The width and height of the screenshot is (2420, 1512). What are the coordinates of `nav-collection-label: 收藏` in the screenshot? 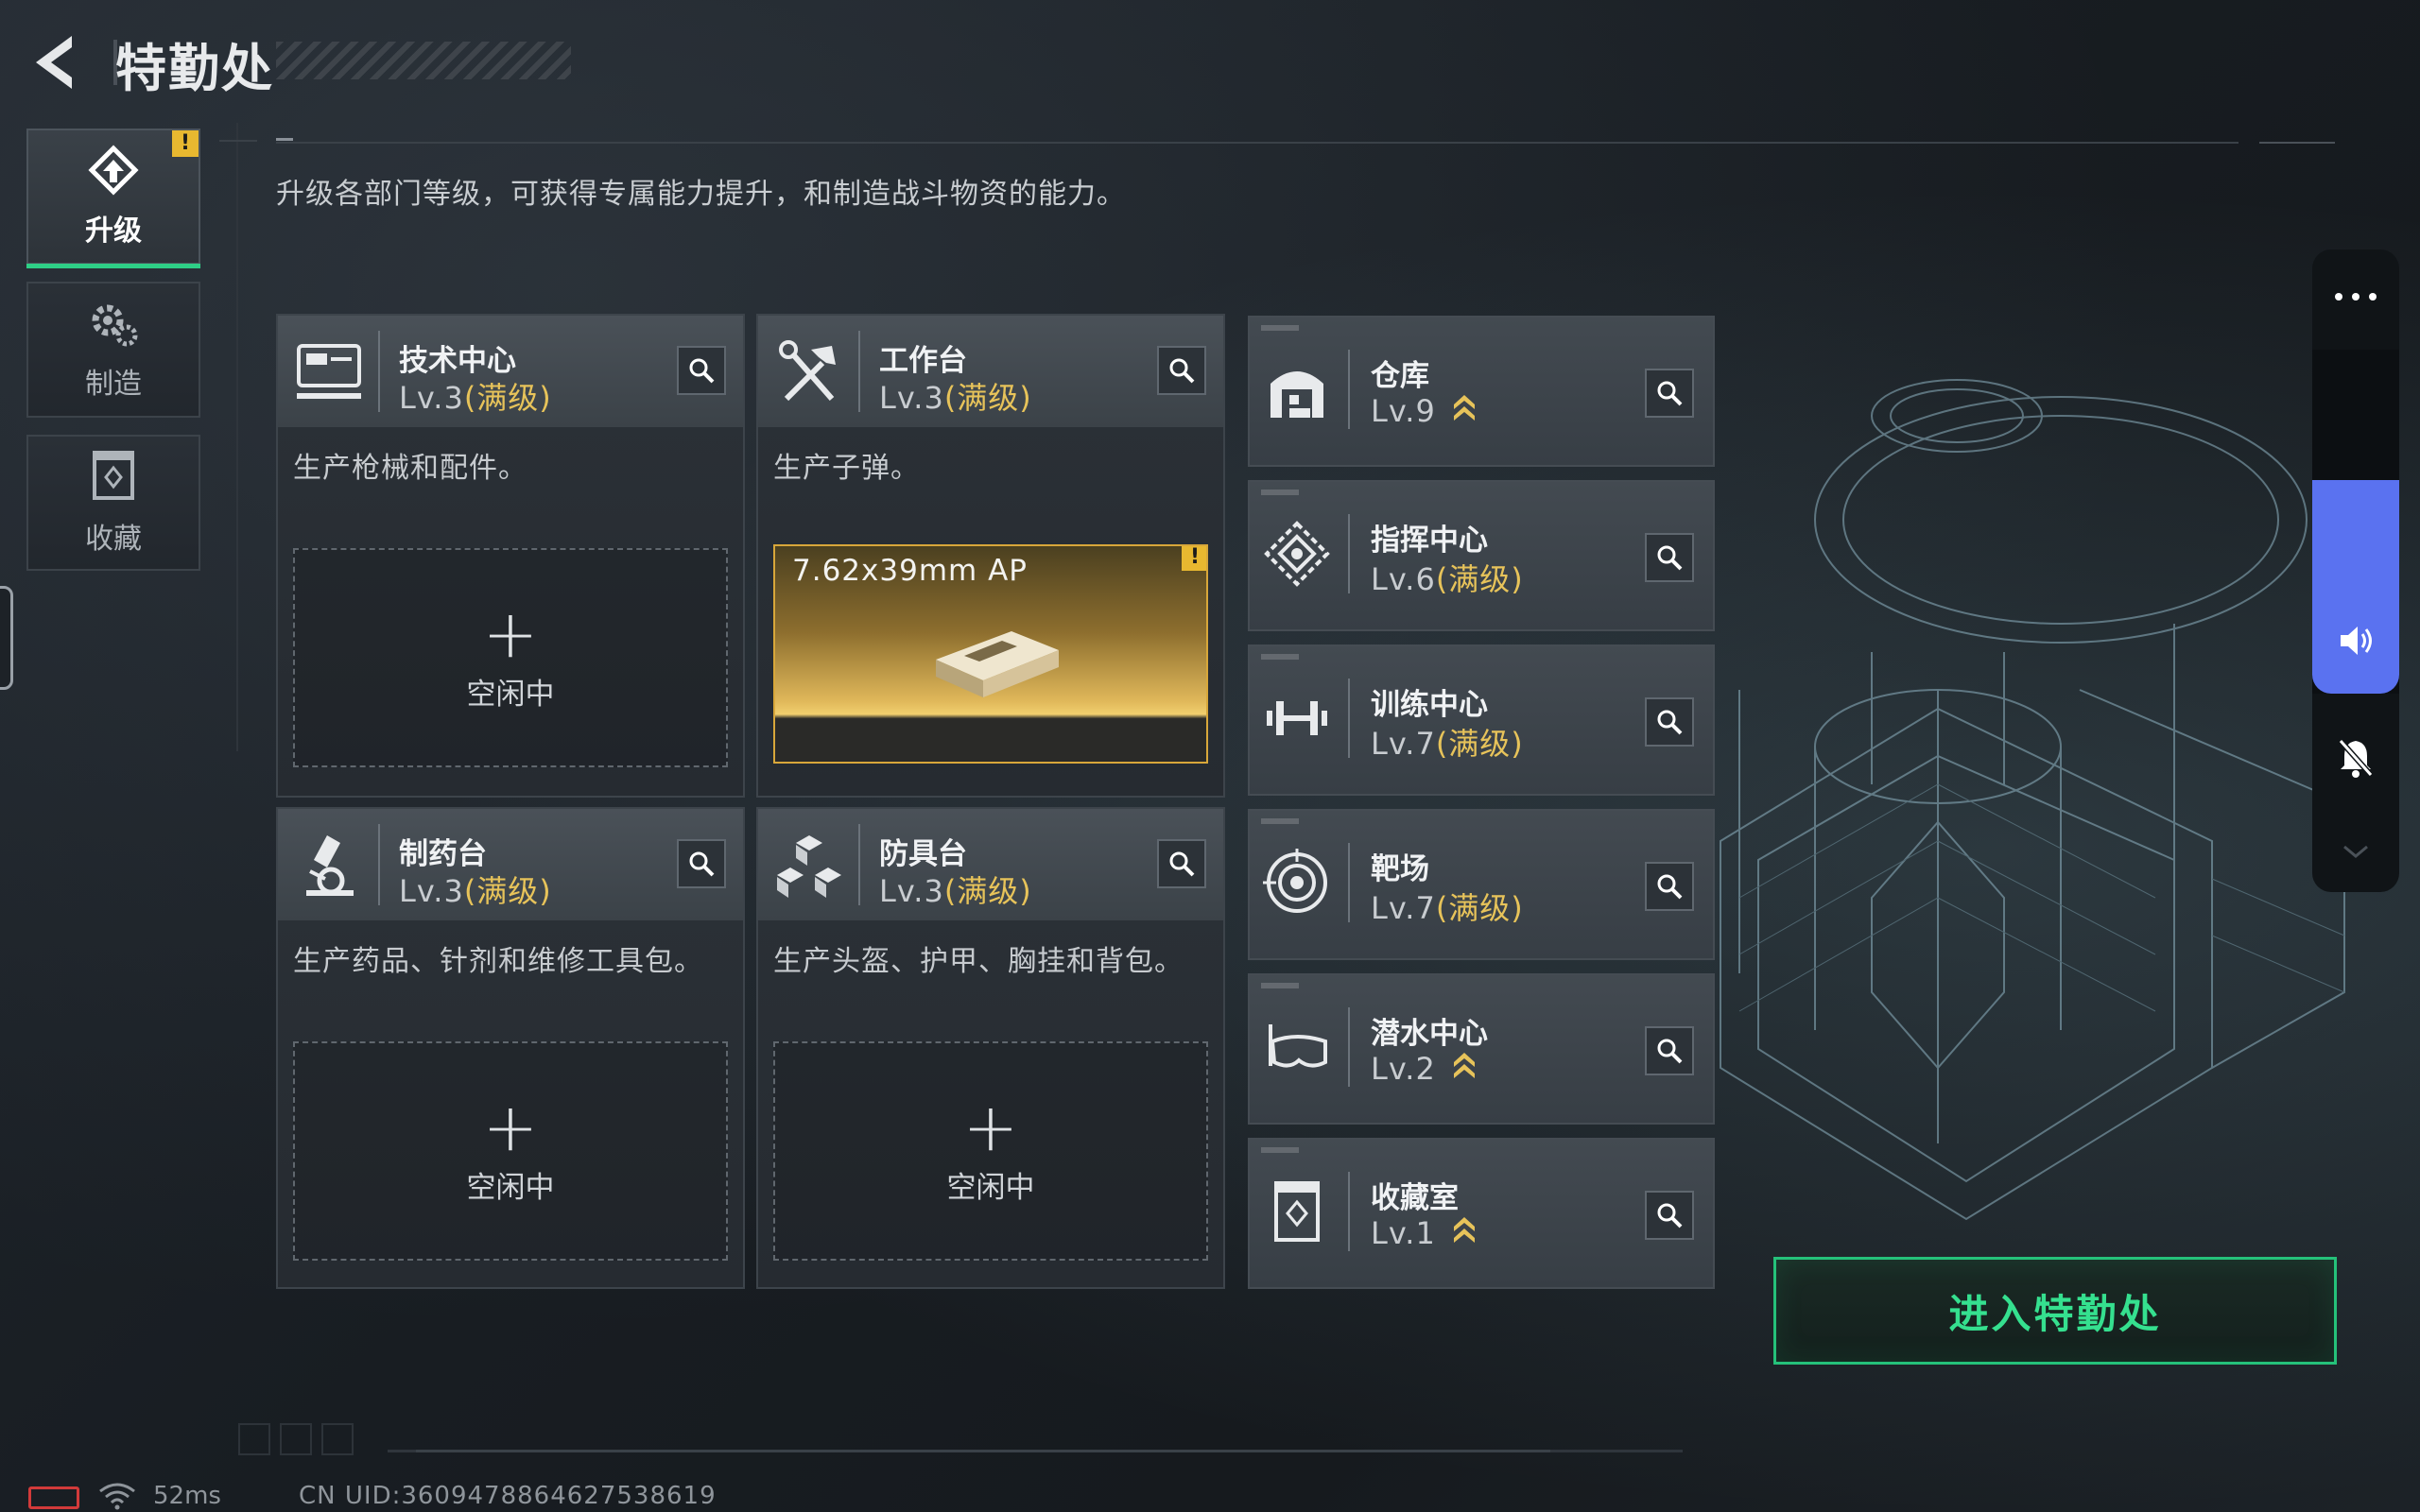 It's located at (113, 539).